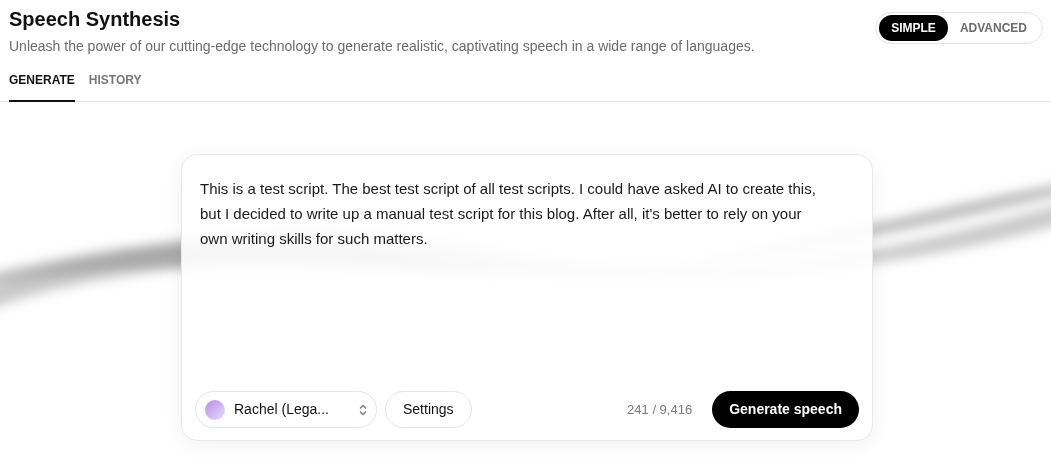  What do you see at coordinates (382, 46) in the screenshot?
I see `page-subtitle: Unleash the power of our cutting-edge technology to generate realistic, captivating speech in a wide range of languages.` at bounding box center [382, 46].